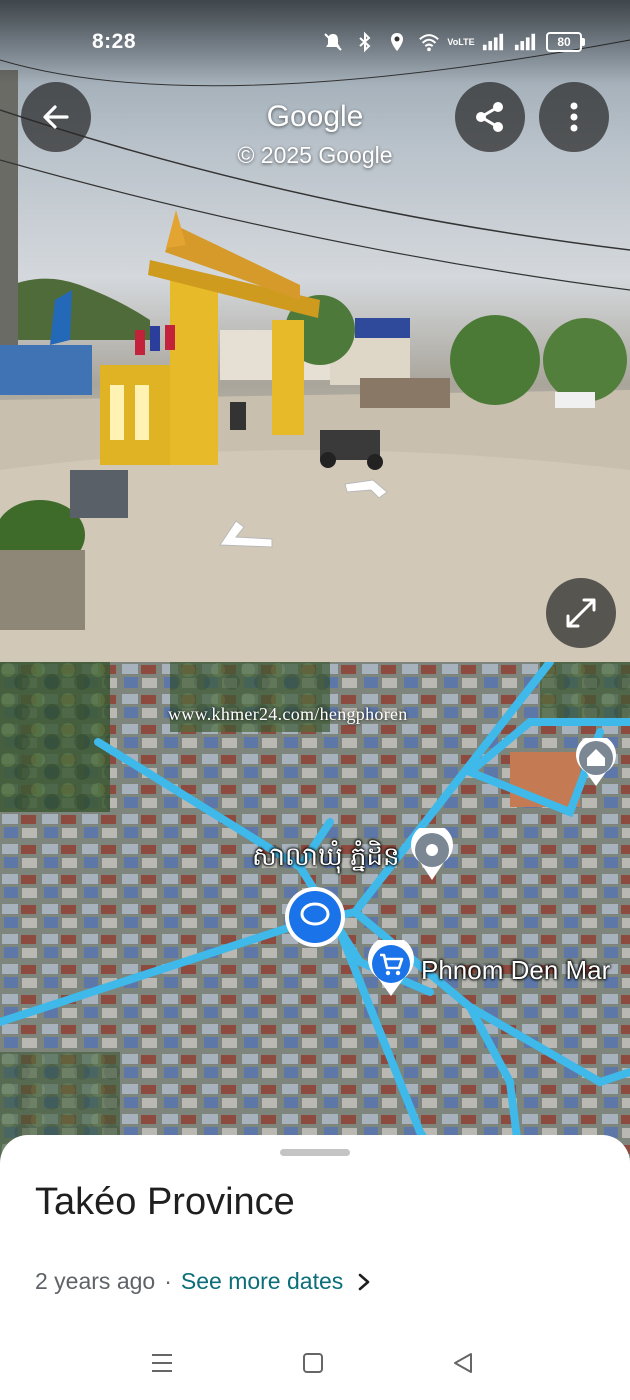 The image size is (630, 1400). Describe the element at coordinates (262, 1281) in the screenshot. I see `see-more-dates-link: See more dates` at that location.